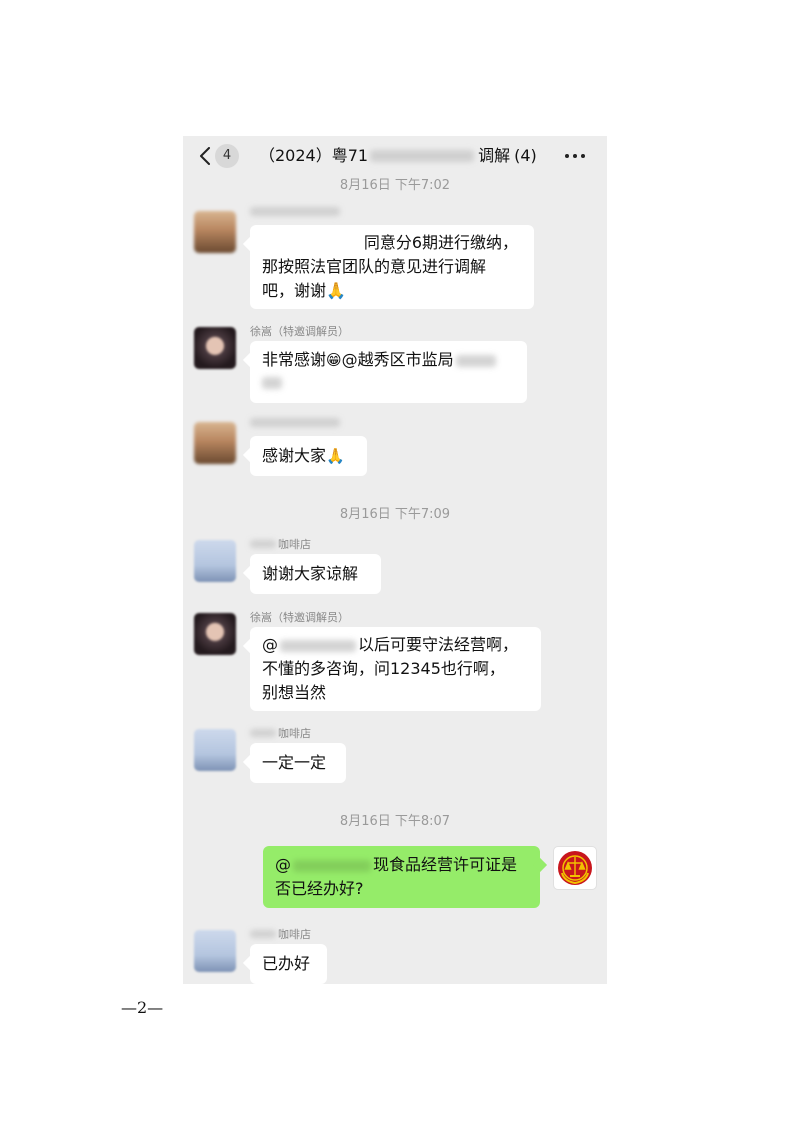  Describe the element at coordinates (388, 372) in the screenshot. I see `message-bubble: 非常感谢😁@越秀区市监局` at that location.